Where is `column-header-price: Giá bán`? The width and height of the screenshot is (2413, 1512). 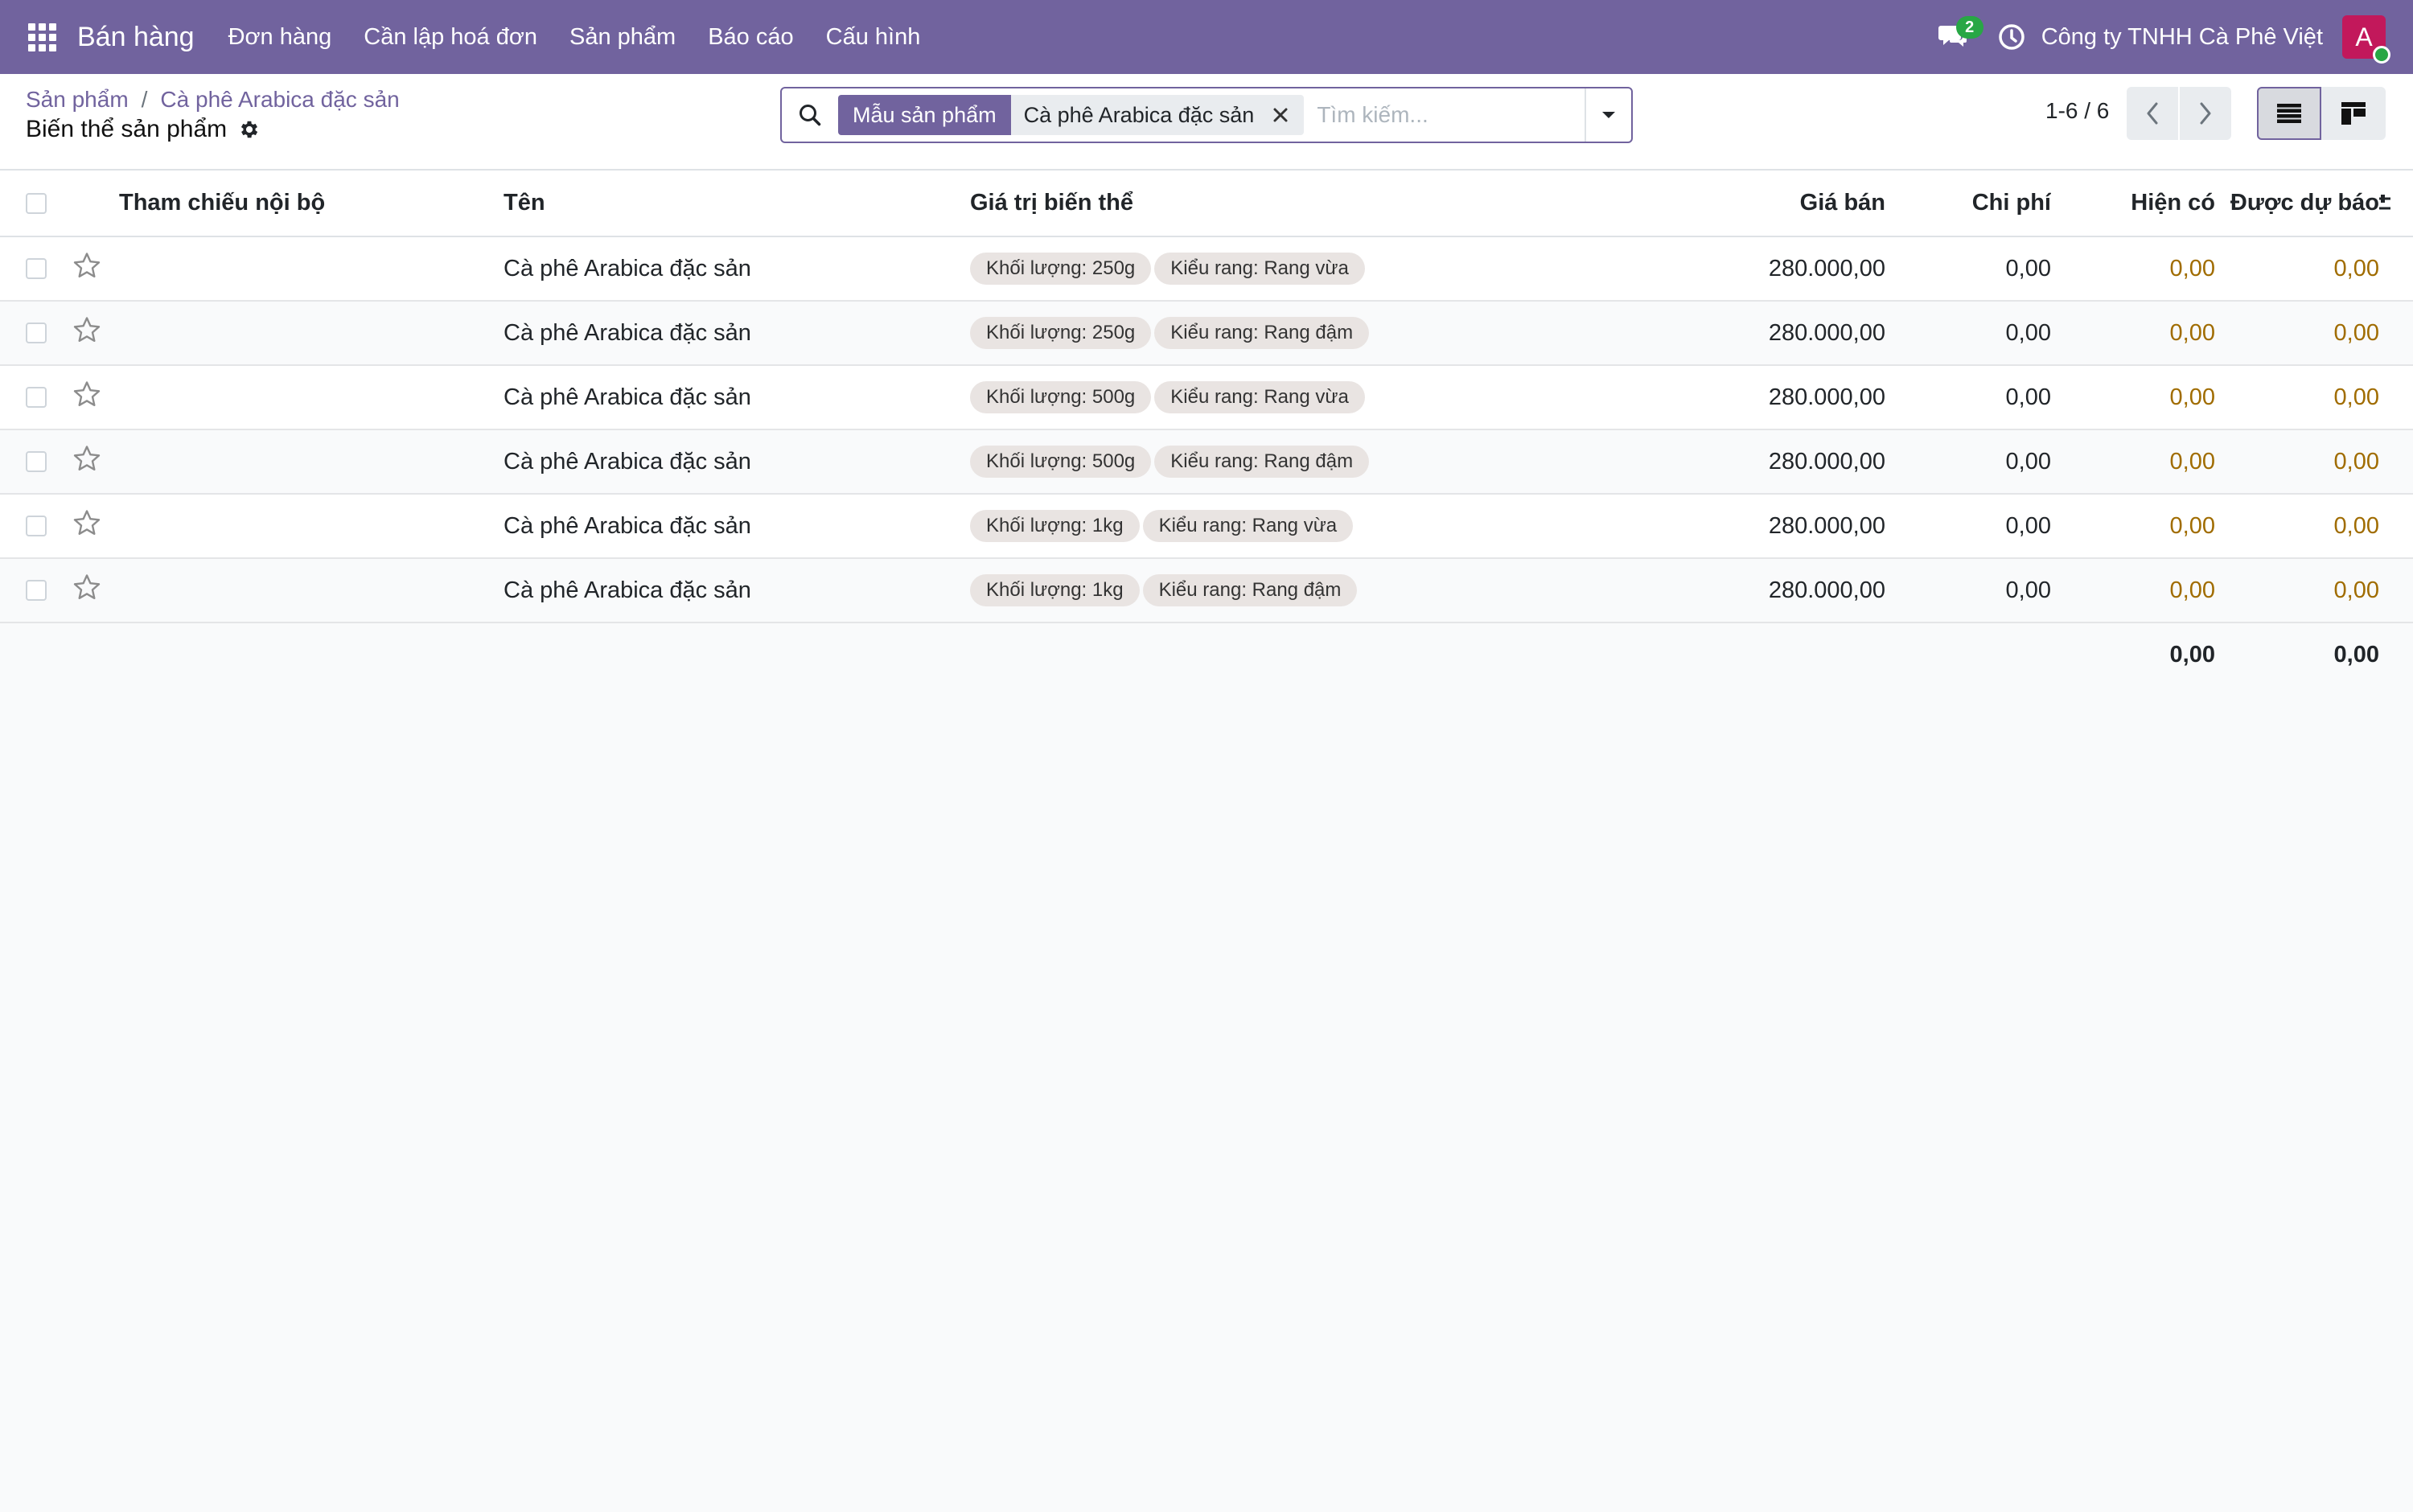 column-header-price: Giá bán is located at coordinates (1755, 204).